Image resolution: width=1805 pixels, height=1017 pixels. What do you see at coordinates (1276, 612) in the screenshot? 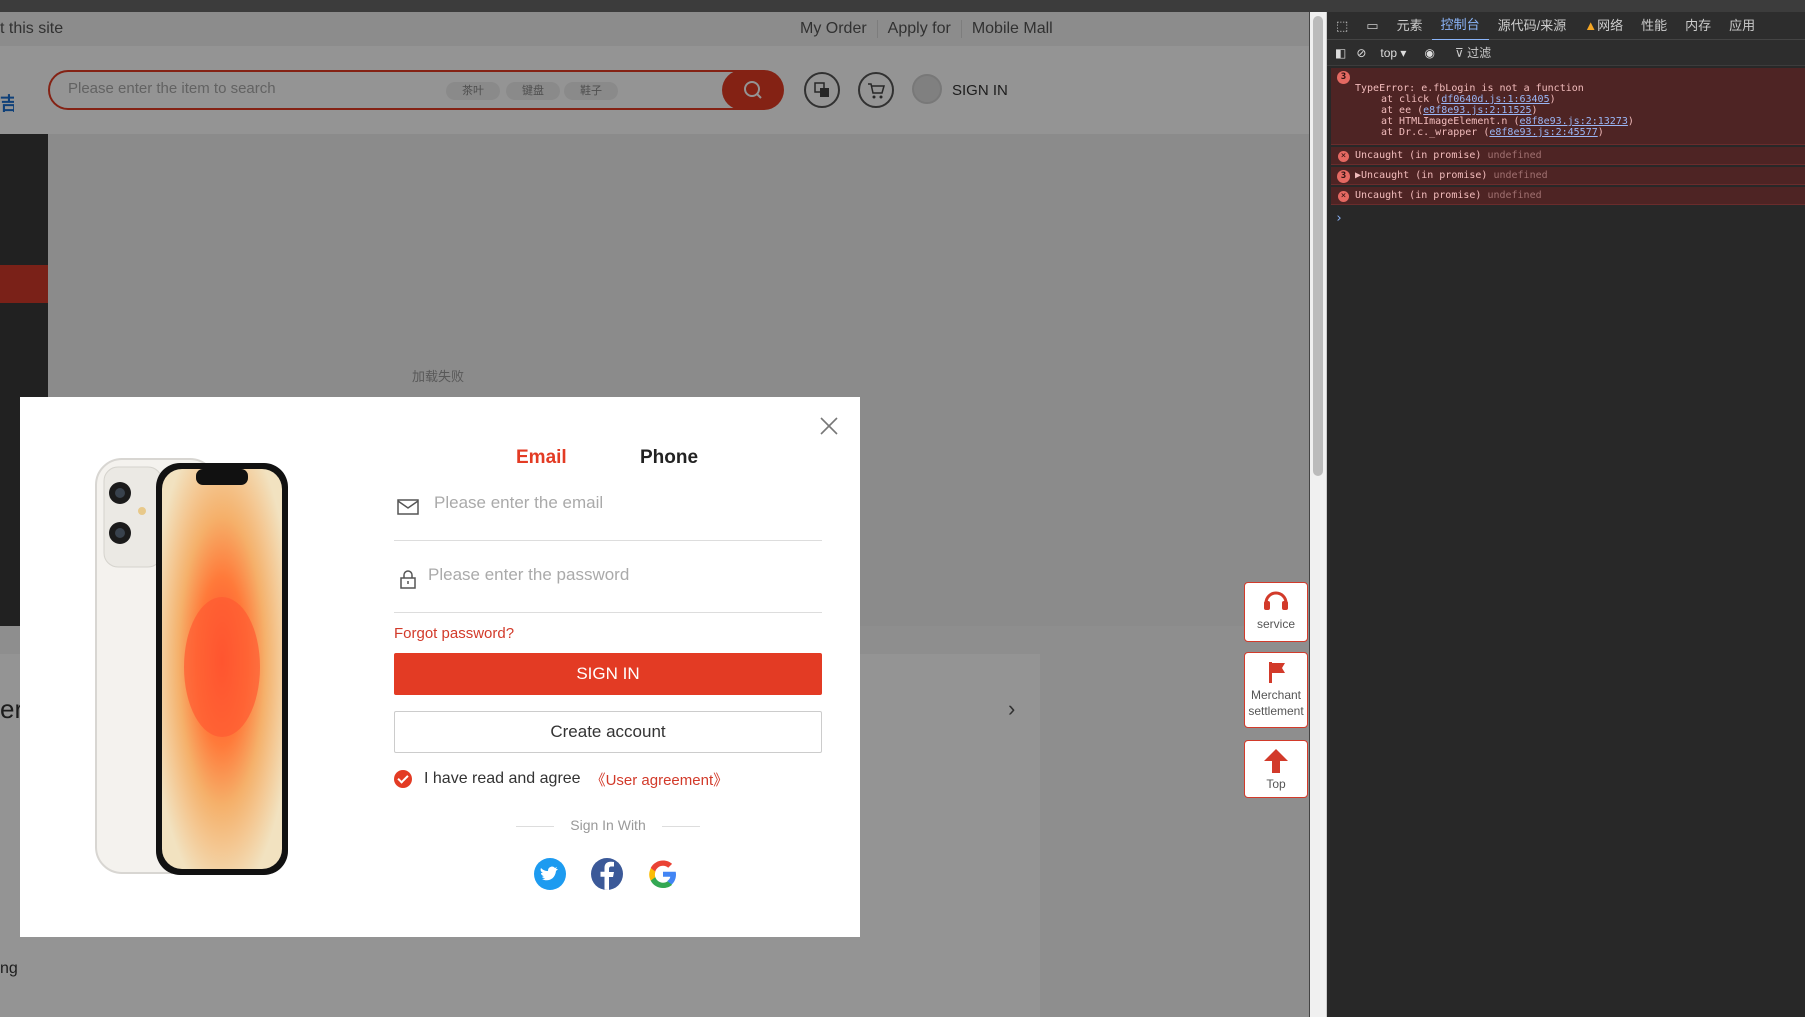
I see `service-button: service` at bounding box center [1276, 612].